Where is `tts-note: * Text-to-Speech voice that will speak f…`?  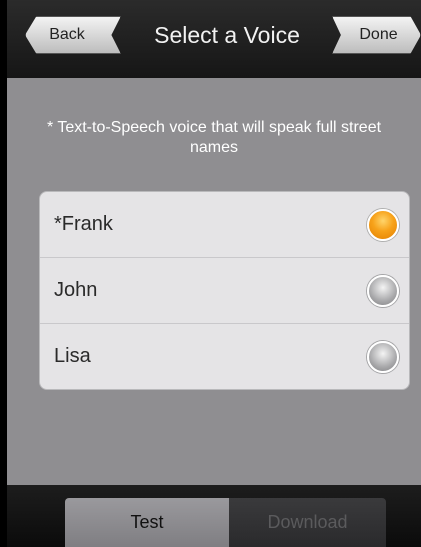
tts-note: * Text-to-Speech voice that will speak f… is located at coordinates (214, 137).